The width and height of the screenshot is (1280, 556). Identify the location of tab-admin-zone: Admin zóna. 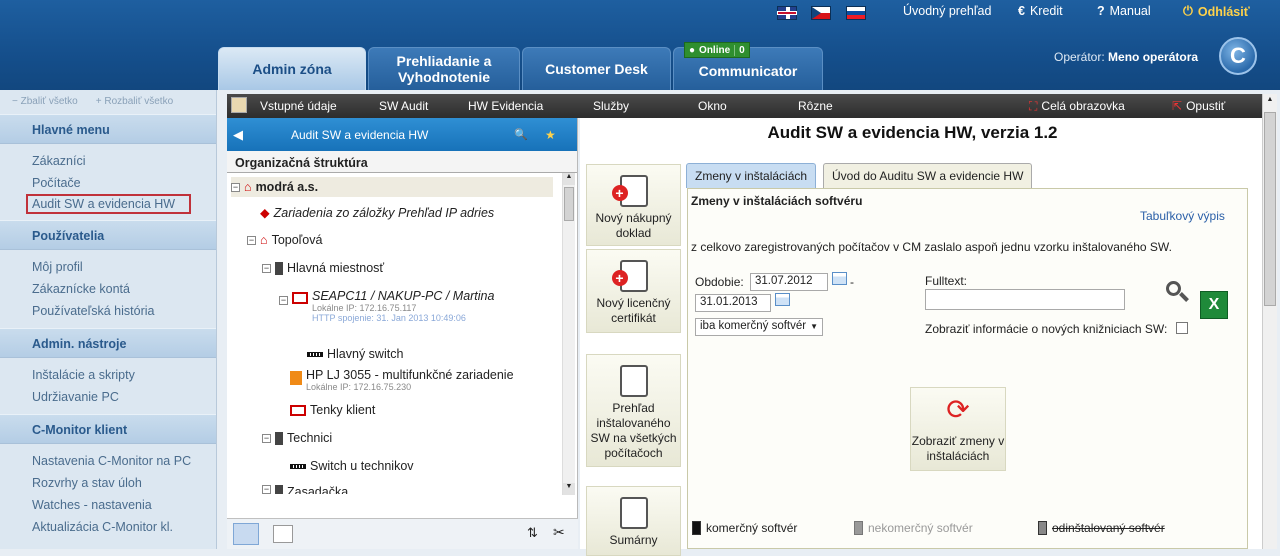
(292, 68).